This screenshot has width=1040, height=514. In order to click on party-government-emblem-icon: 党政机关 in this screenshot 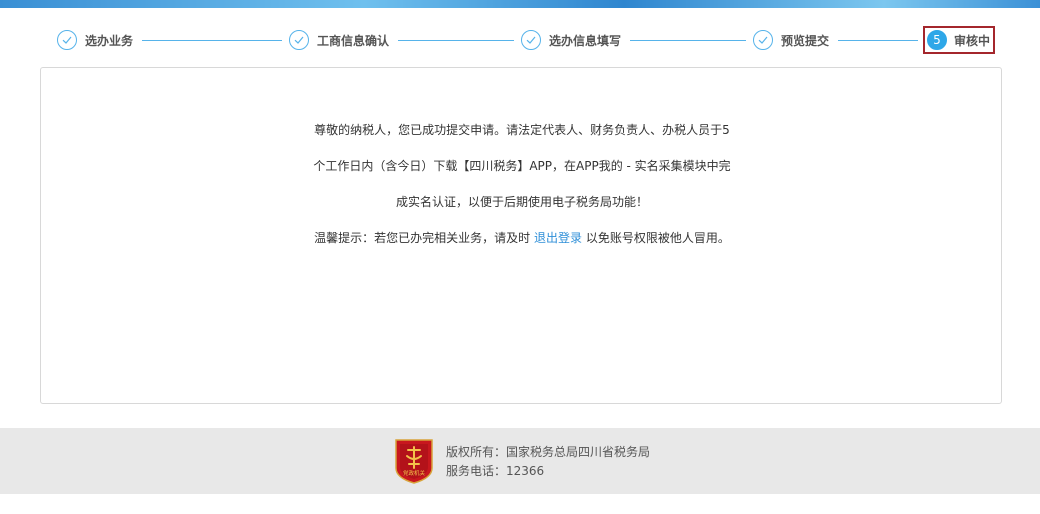, I will do `click(414, 461)`.